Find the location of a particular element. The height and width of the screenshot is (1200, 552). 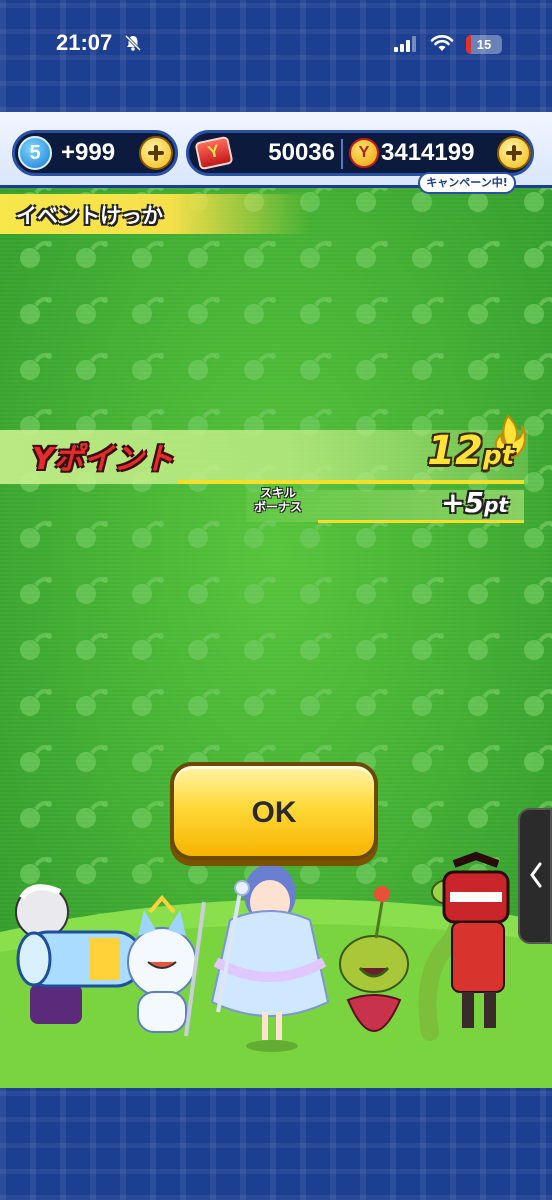

event-result-title: イベントけっか is located at coordinates (89, 216).